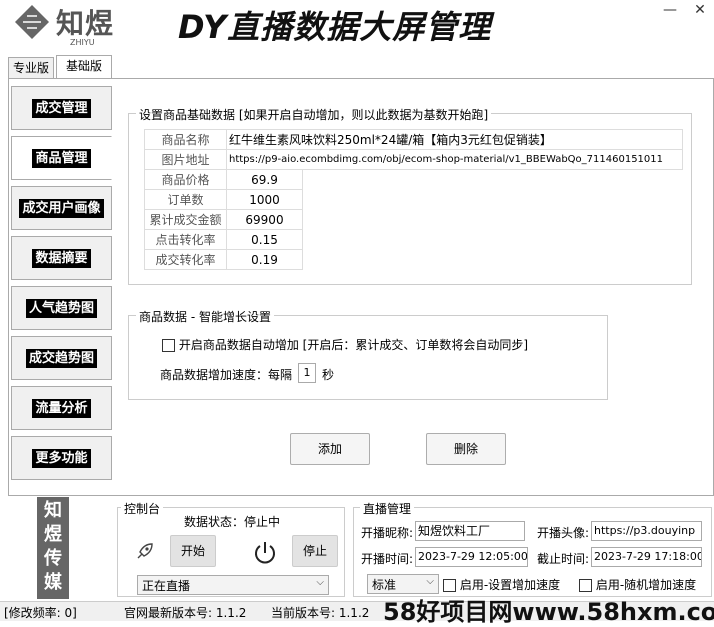 The width and height of the screenshot is (714, 627). I want to click on speed-input: 1, so click(307, 373).